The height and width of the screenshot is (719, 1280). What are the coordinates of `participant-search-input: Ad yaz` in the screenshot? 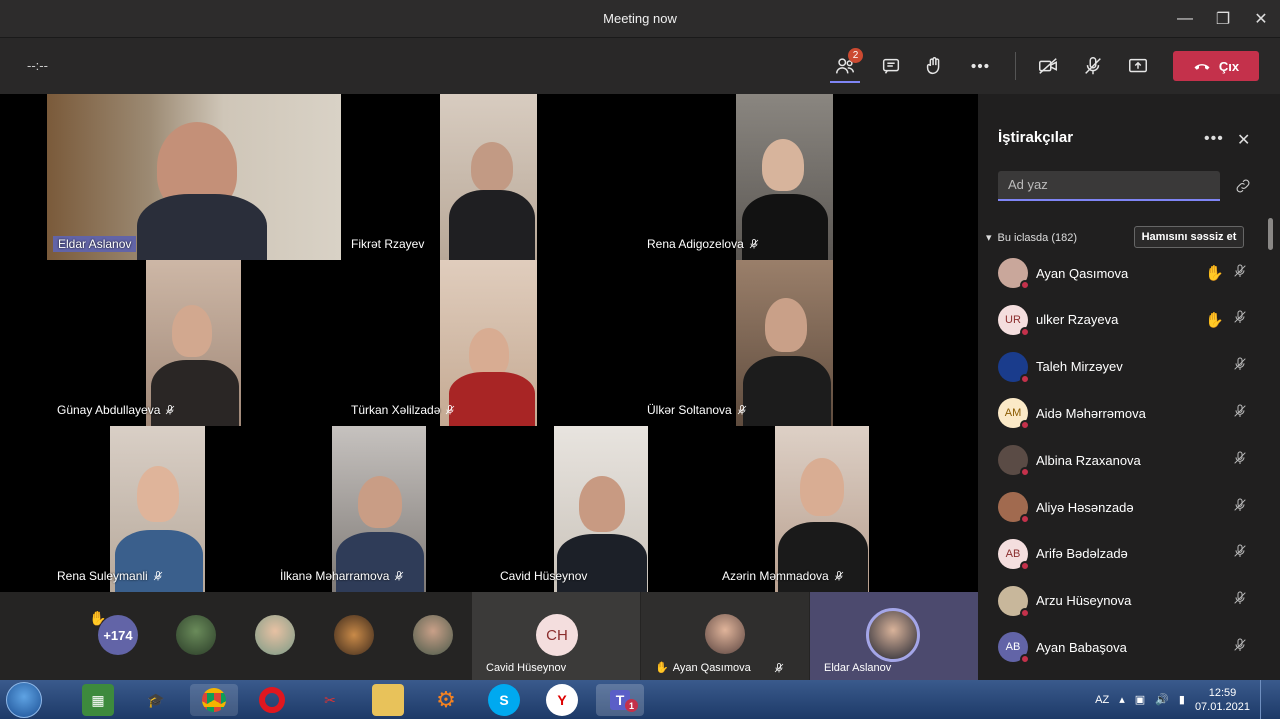 It's located at (1109, 186).